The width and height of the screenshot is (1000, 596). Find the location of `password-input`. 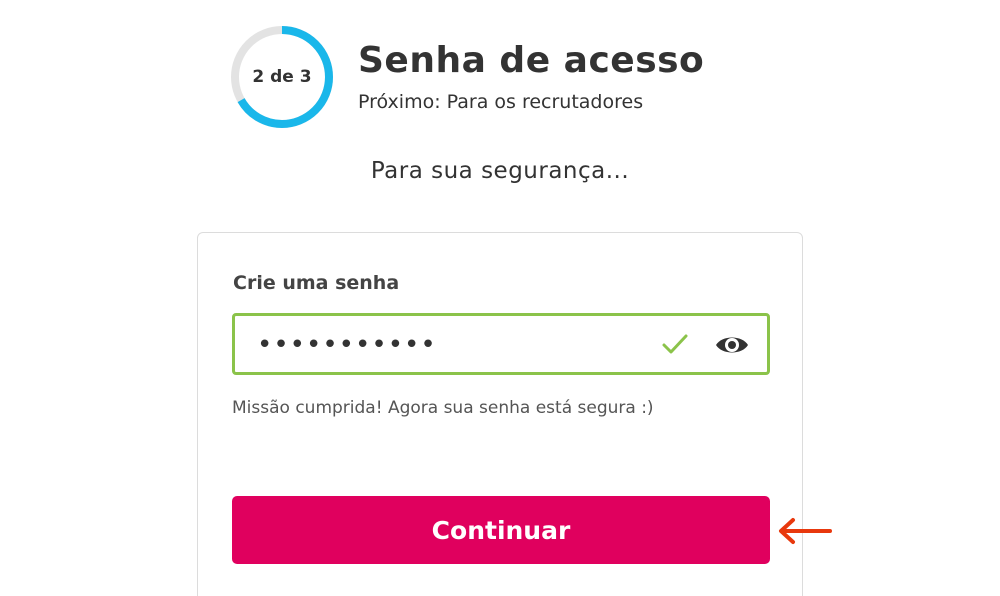

password-input is located at coordinates (447, 345).